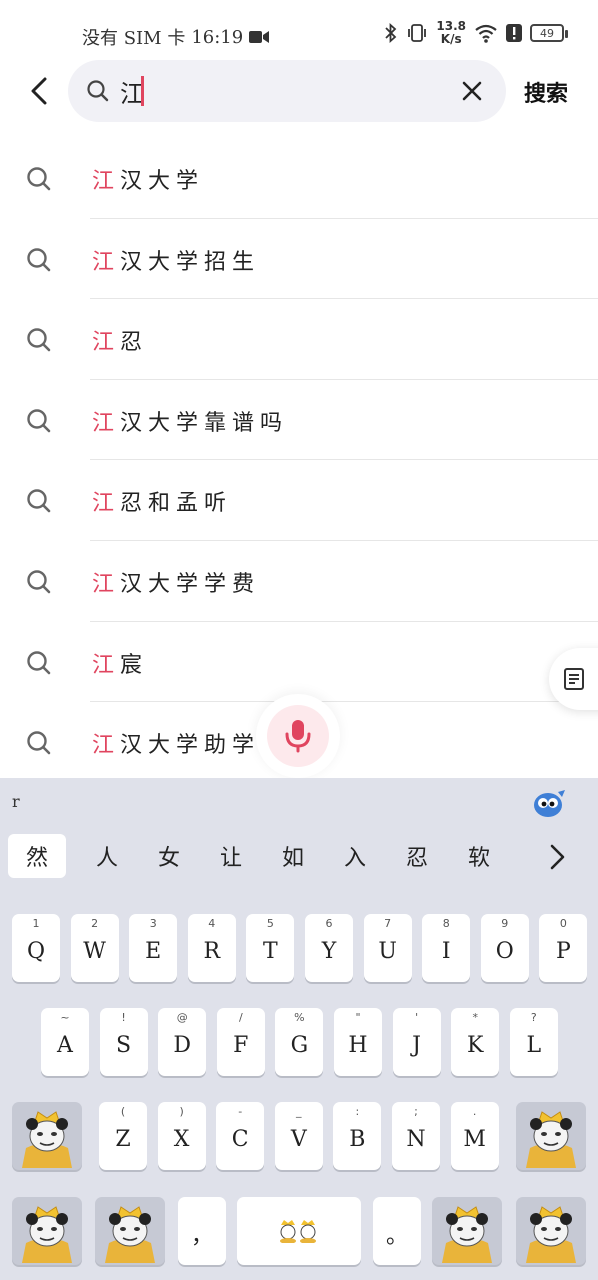 This screenshot has width=598, height=1280. Describe the element at coordinates (299, 1231) in the screenshot. I see `space-key` at that location.